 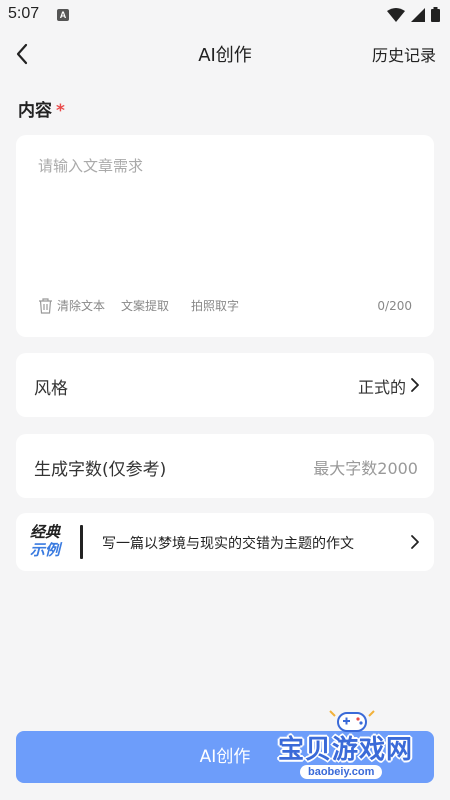 I want to click on example-badge-line2: 示例, so click(x=45, y=550).